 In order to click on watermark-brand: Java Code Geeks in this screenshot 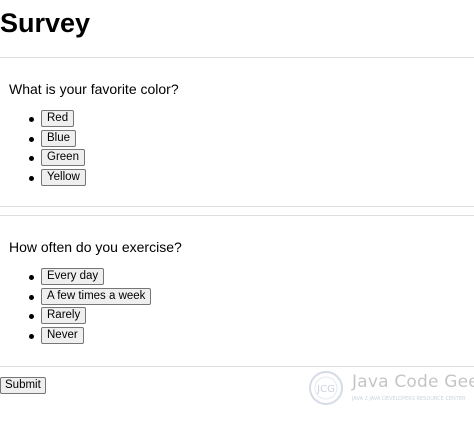, I will do `click(413, 382)`.